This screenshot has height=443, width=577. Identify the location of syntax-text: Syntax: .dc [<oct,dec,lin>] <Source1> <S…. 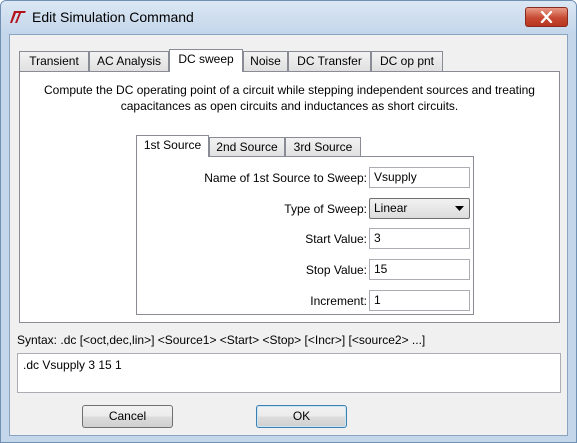
(221, 340).